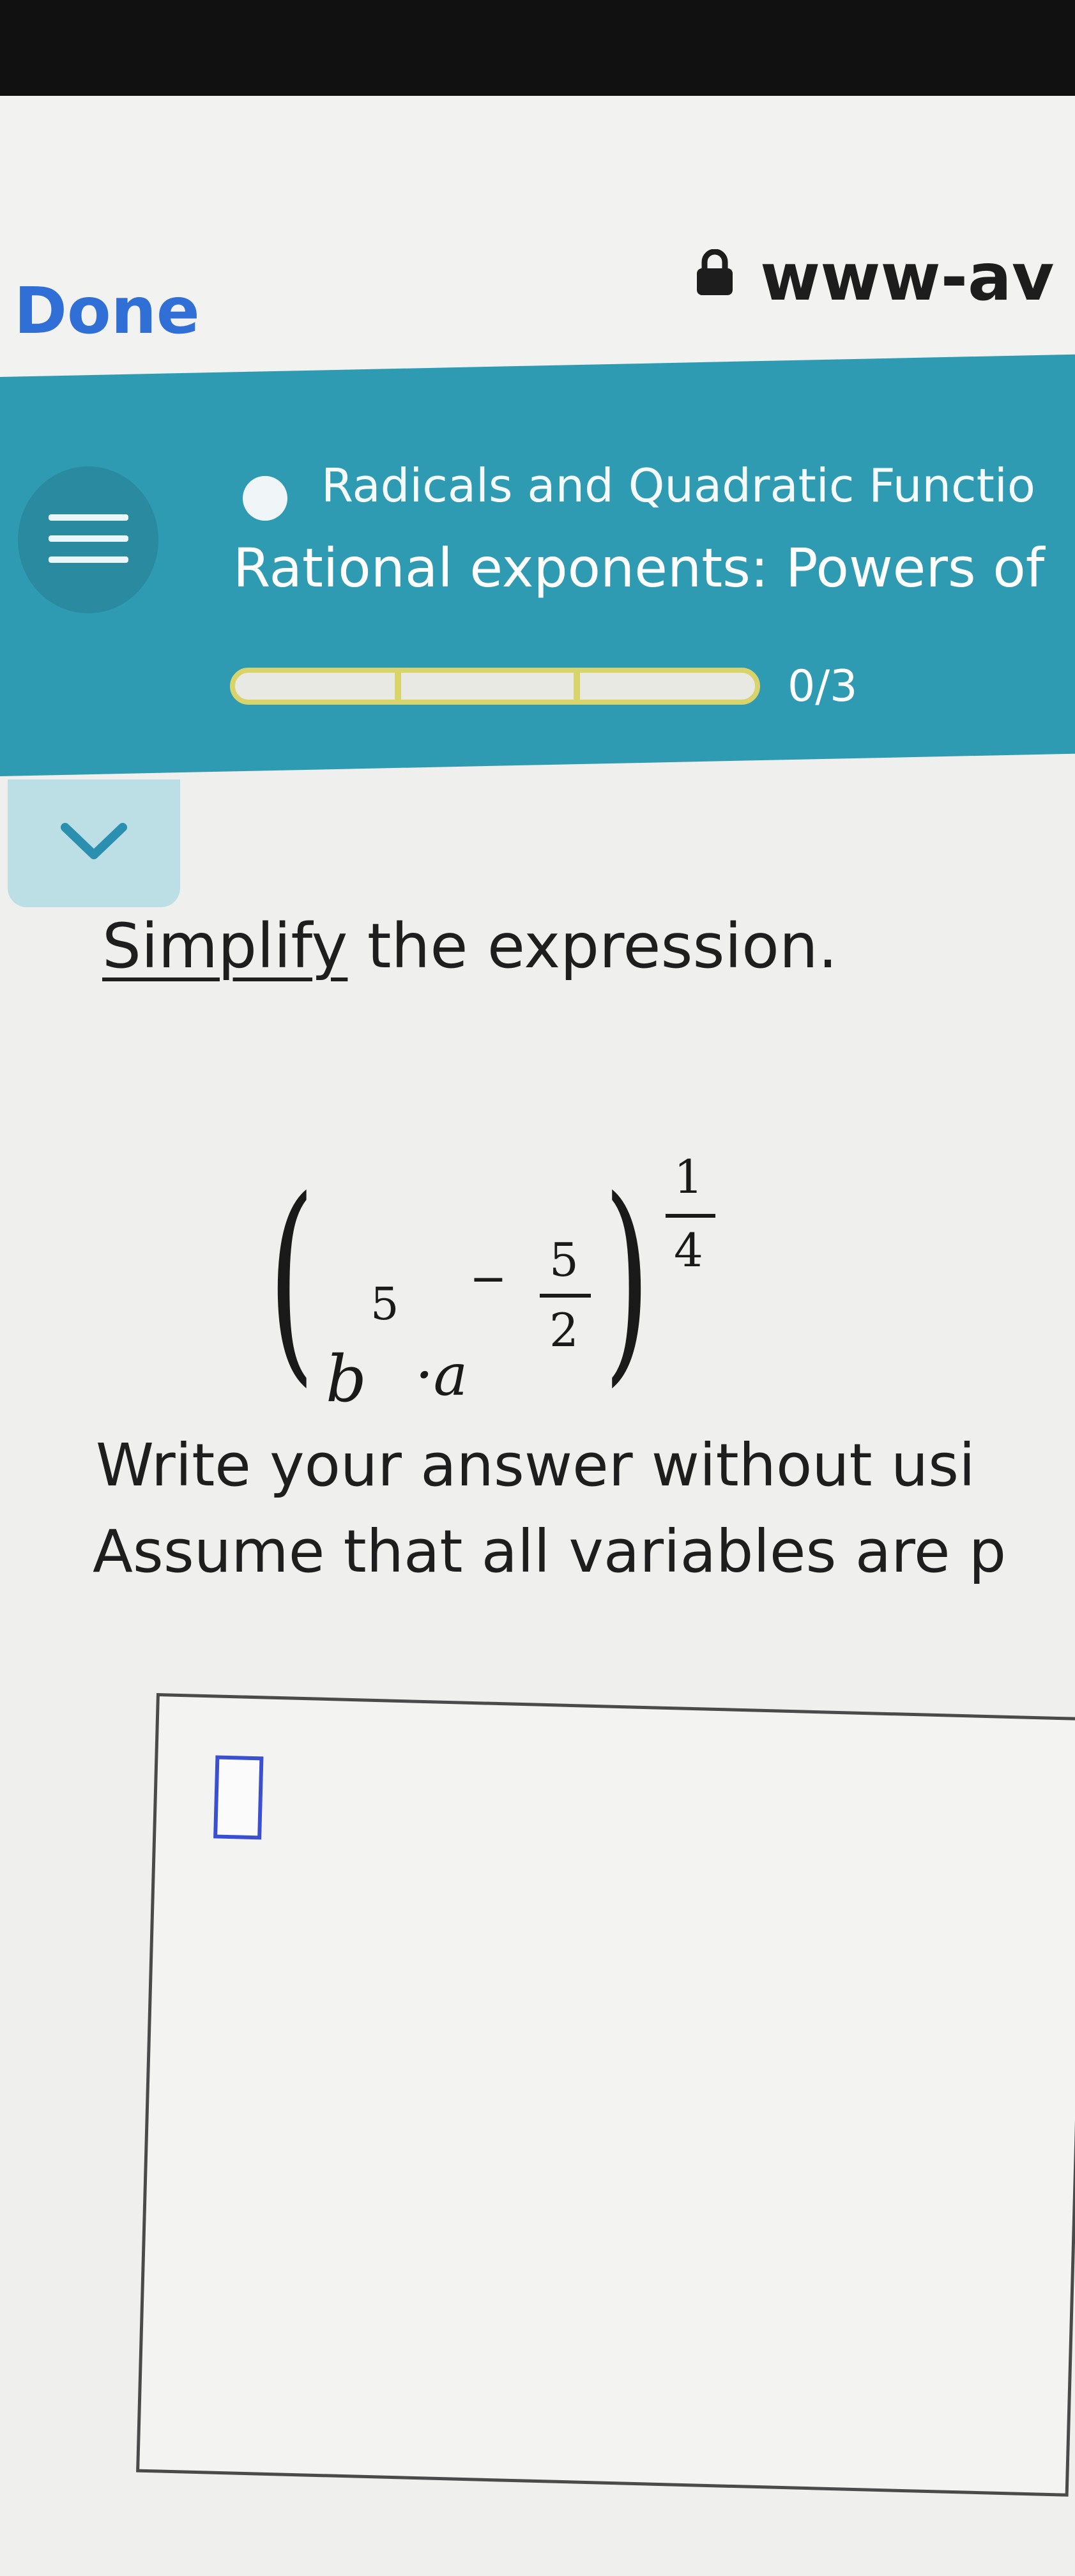  I want to click on lesson-title: Rational exponents: Powers of, so click(639, 568).